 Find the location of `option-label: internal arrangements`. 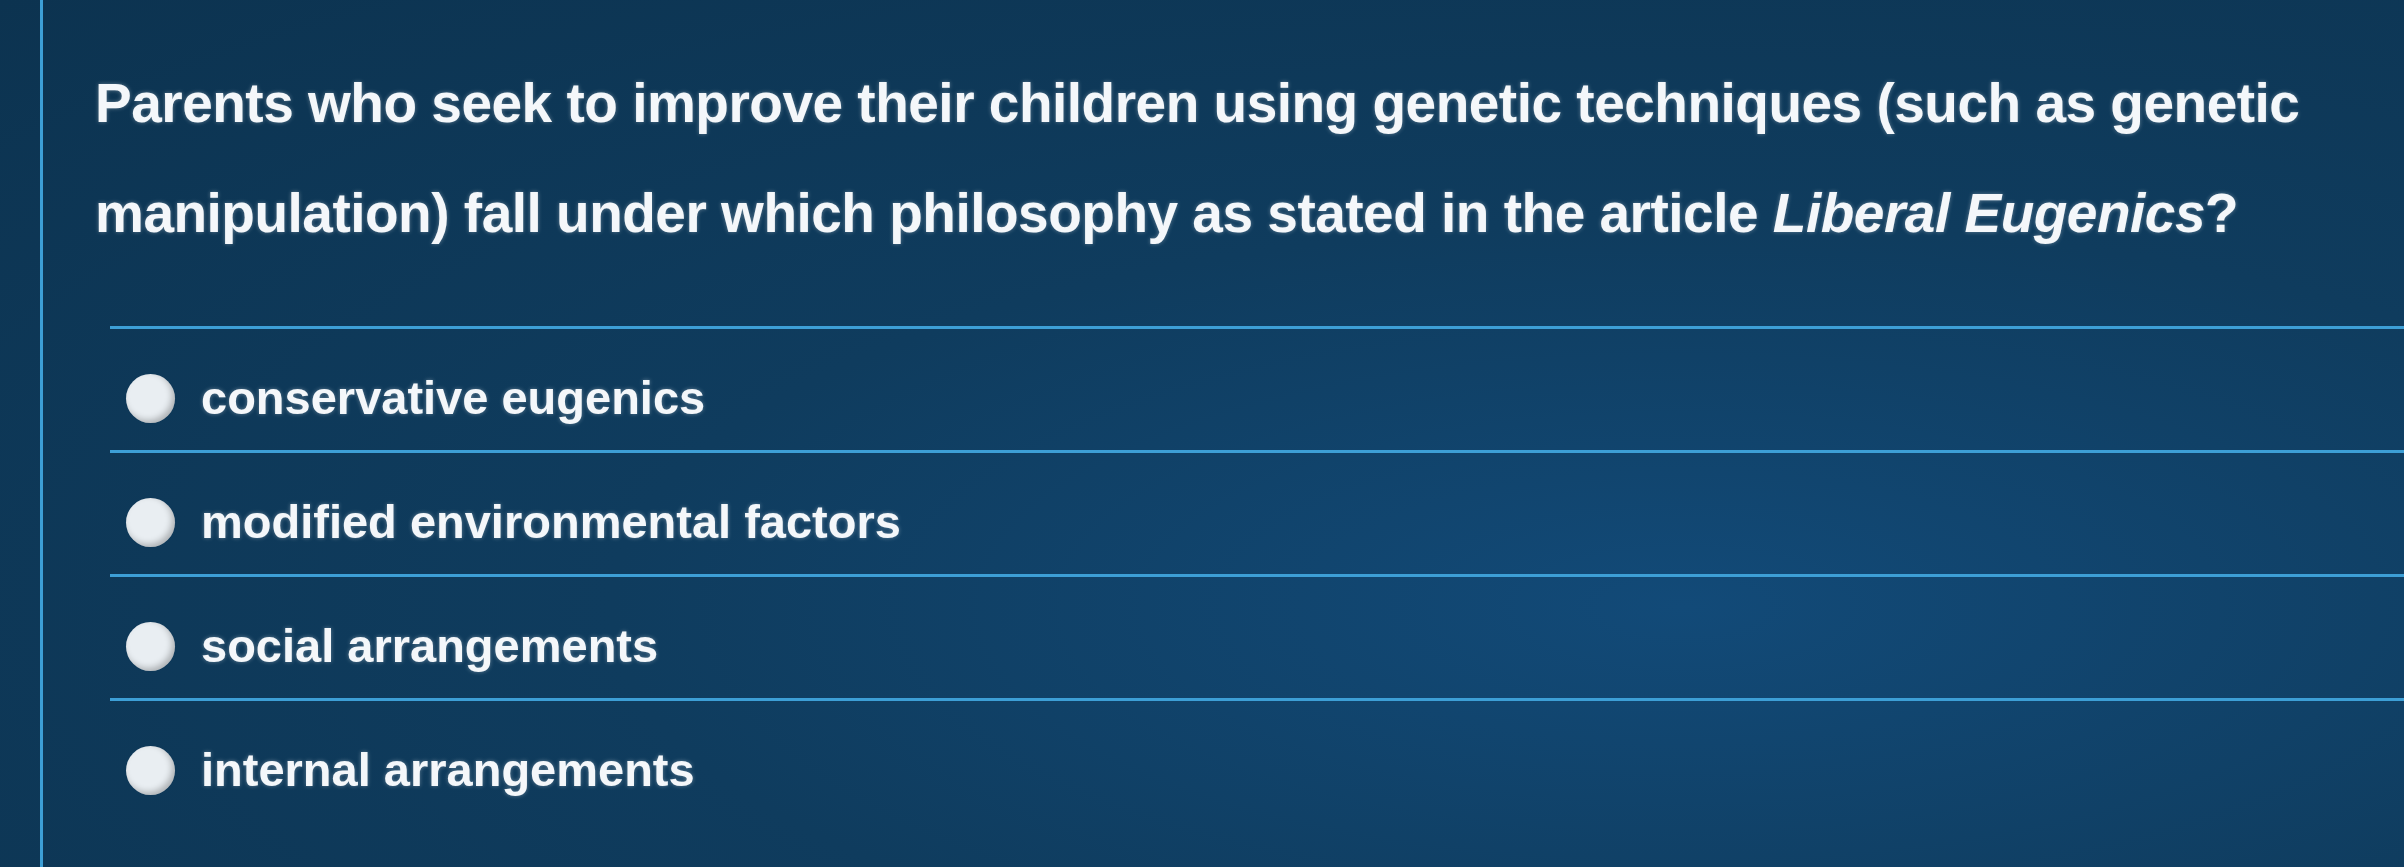

option-label: internal arrangements is located at coordinates (448, 770).